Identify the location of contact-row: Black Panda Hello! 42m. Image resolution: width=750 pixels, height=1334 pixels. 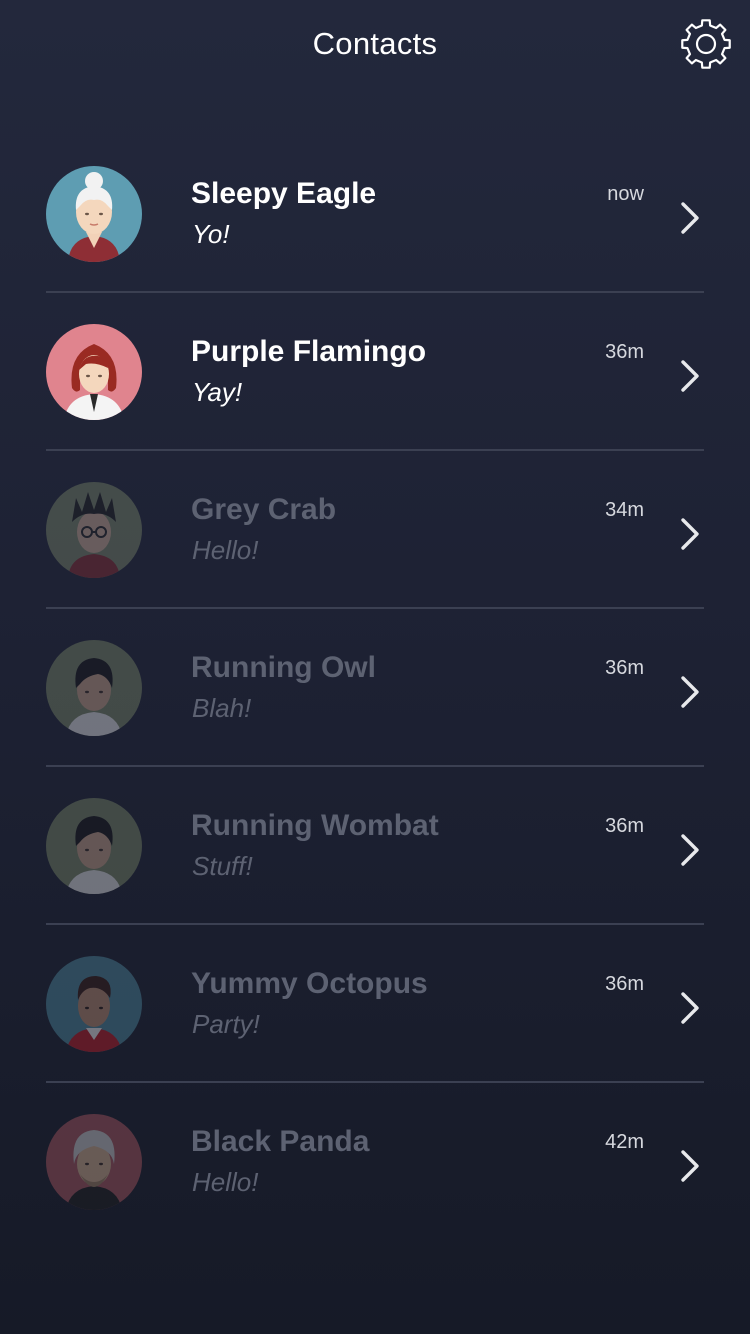
(375, 1162).